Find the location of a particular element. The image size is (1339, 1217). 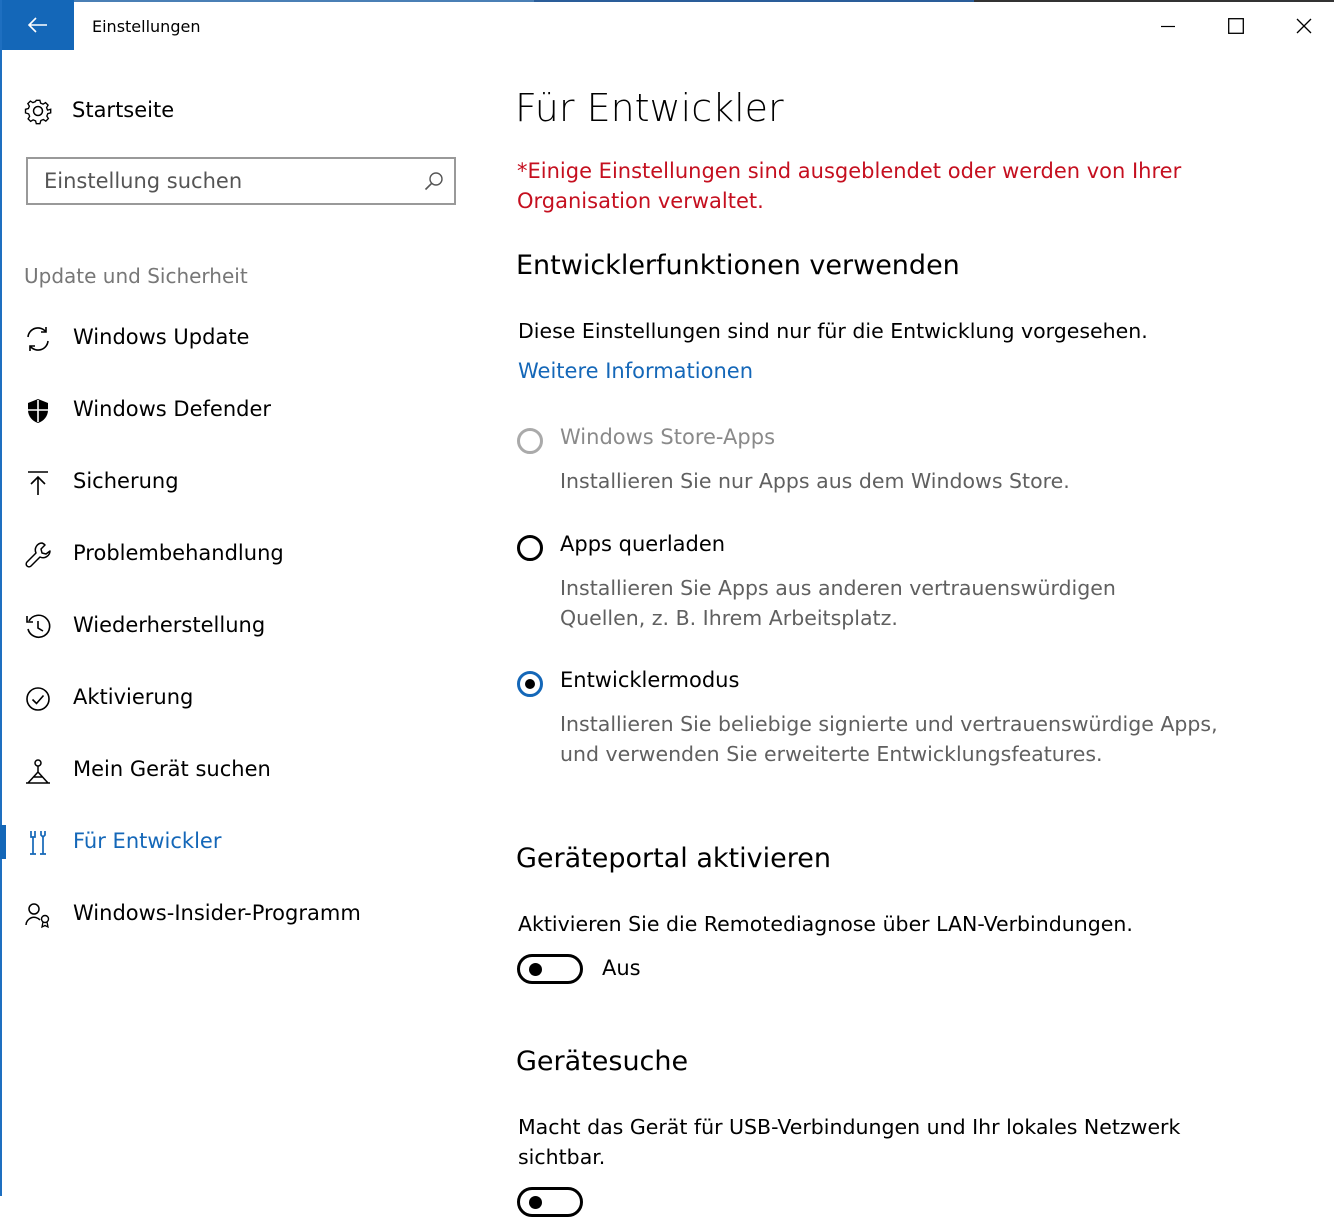

minimize-icon is located at coordinates (1168, 26).